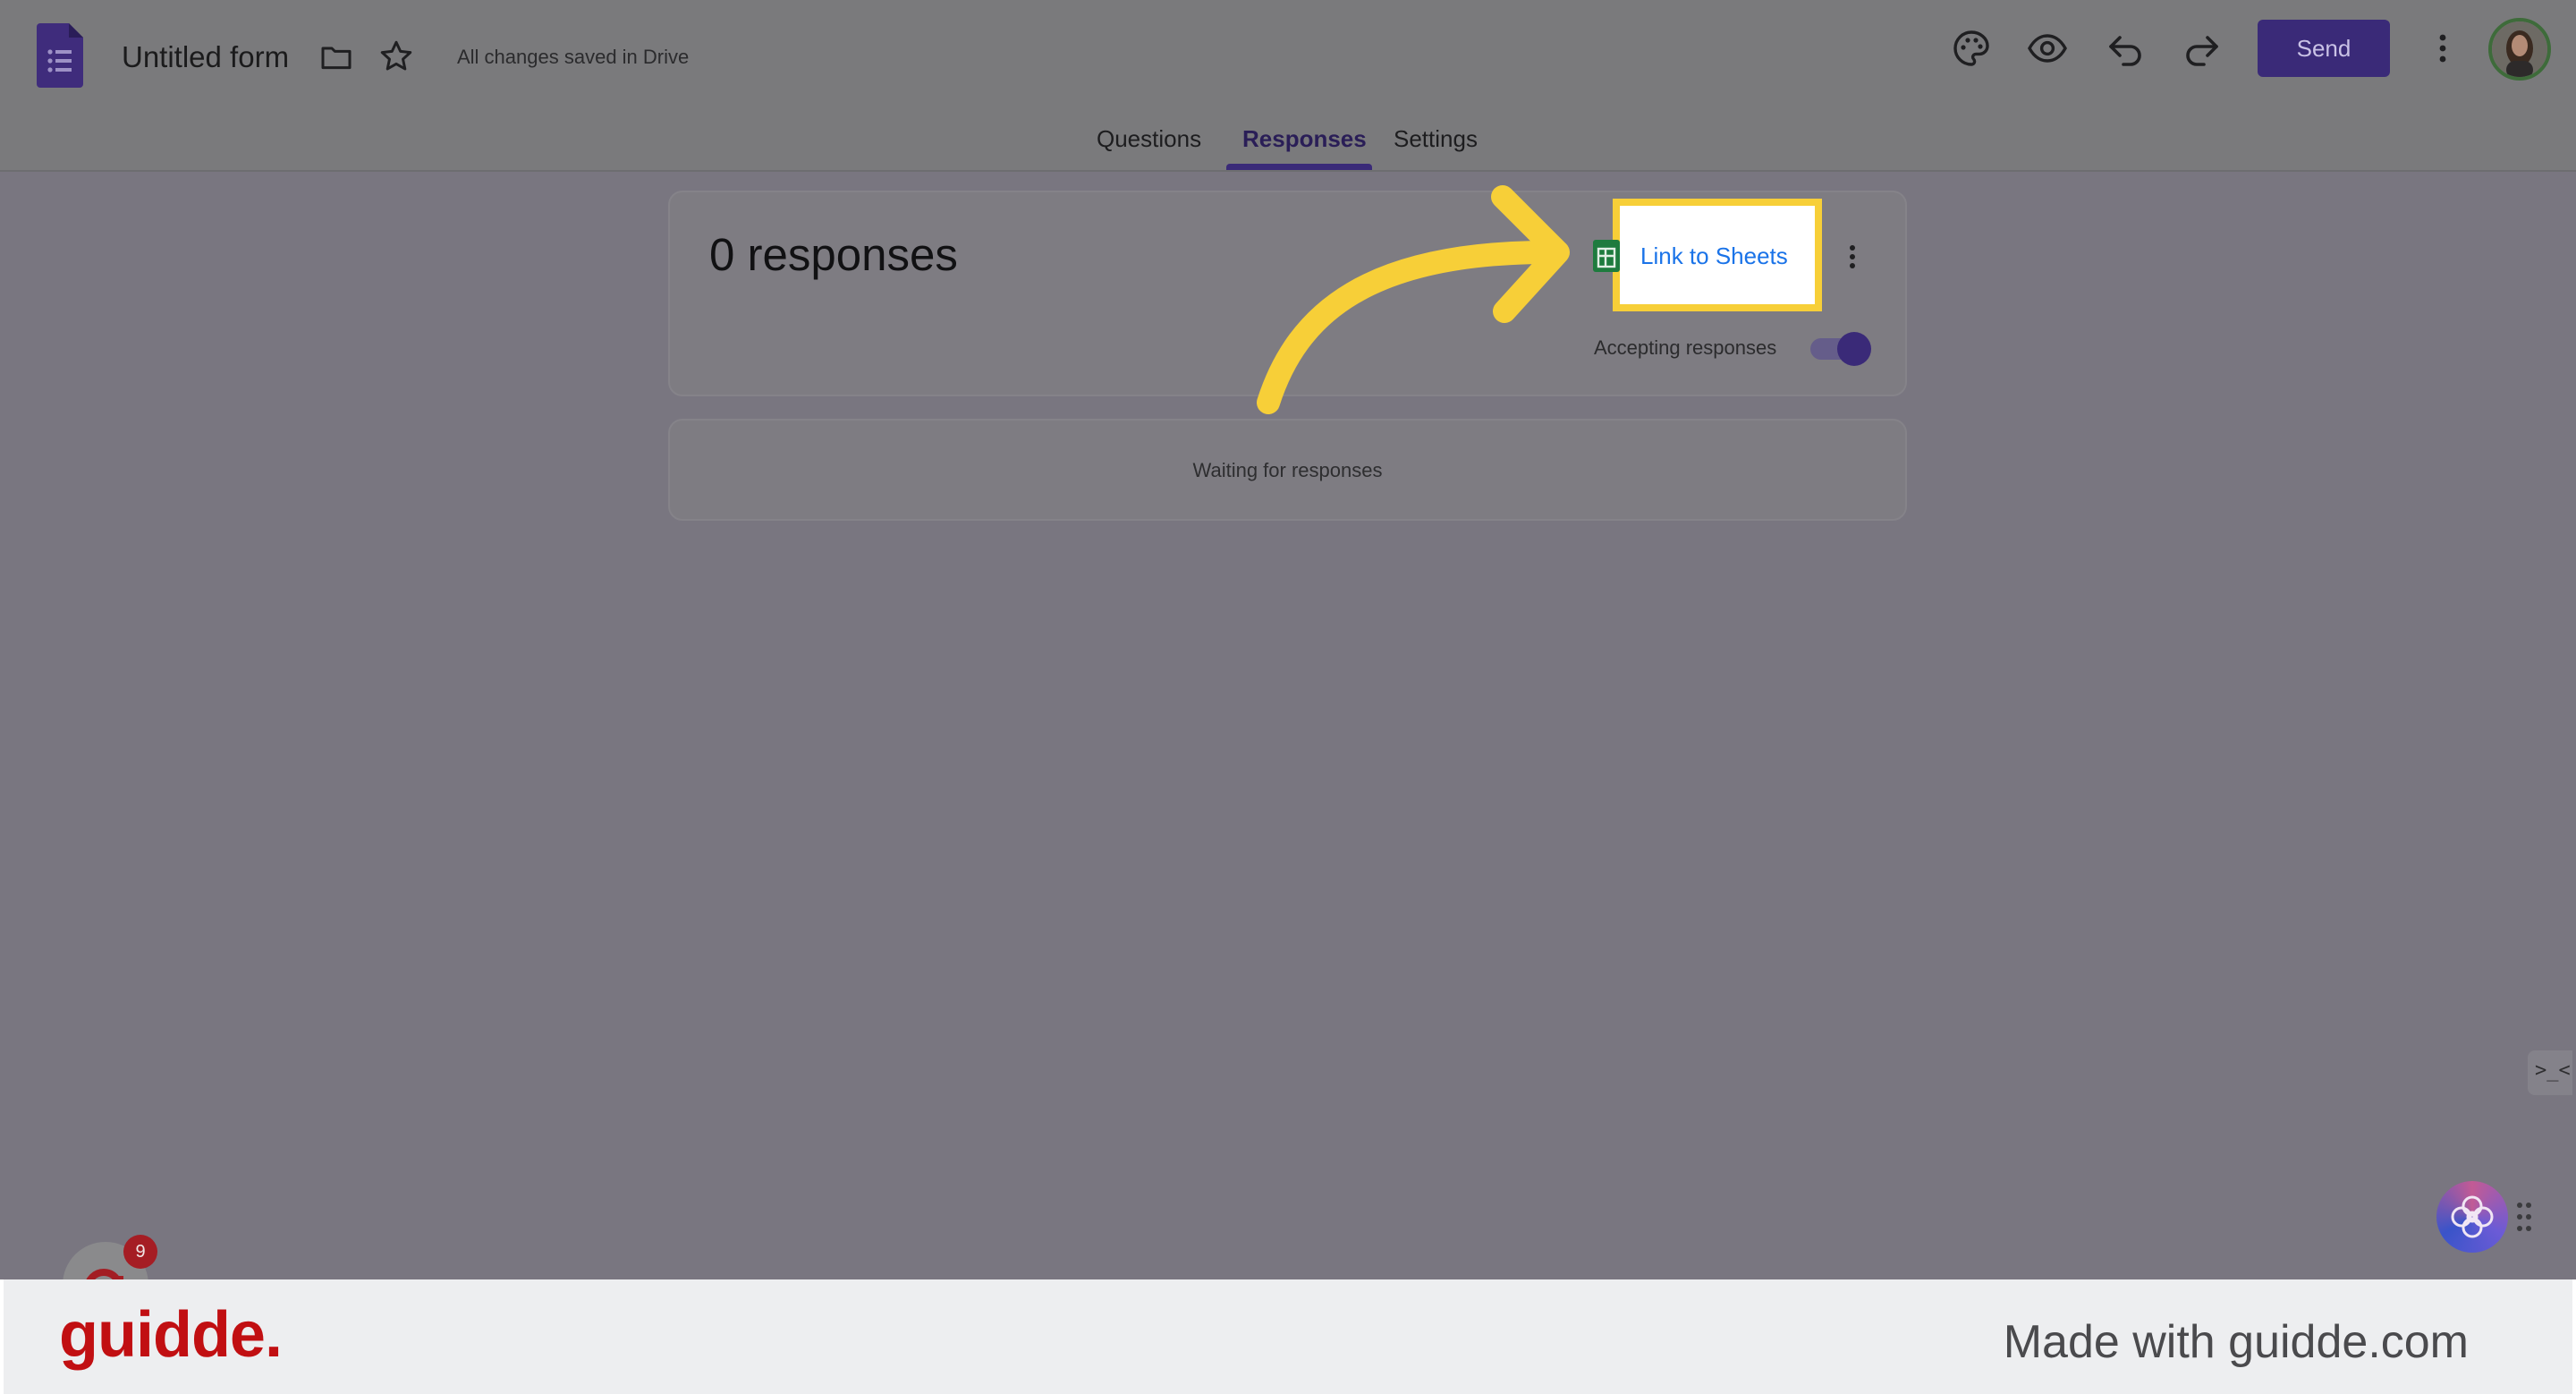  What do you see at coordinates (336, 57) in the screenshot?
I see `folder-icon` at bounding box center [336, 57].